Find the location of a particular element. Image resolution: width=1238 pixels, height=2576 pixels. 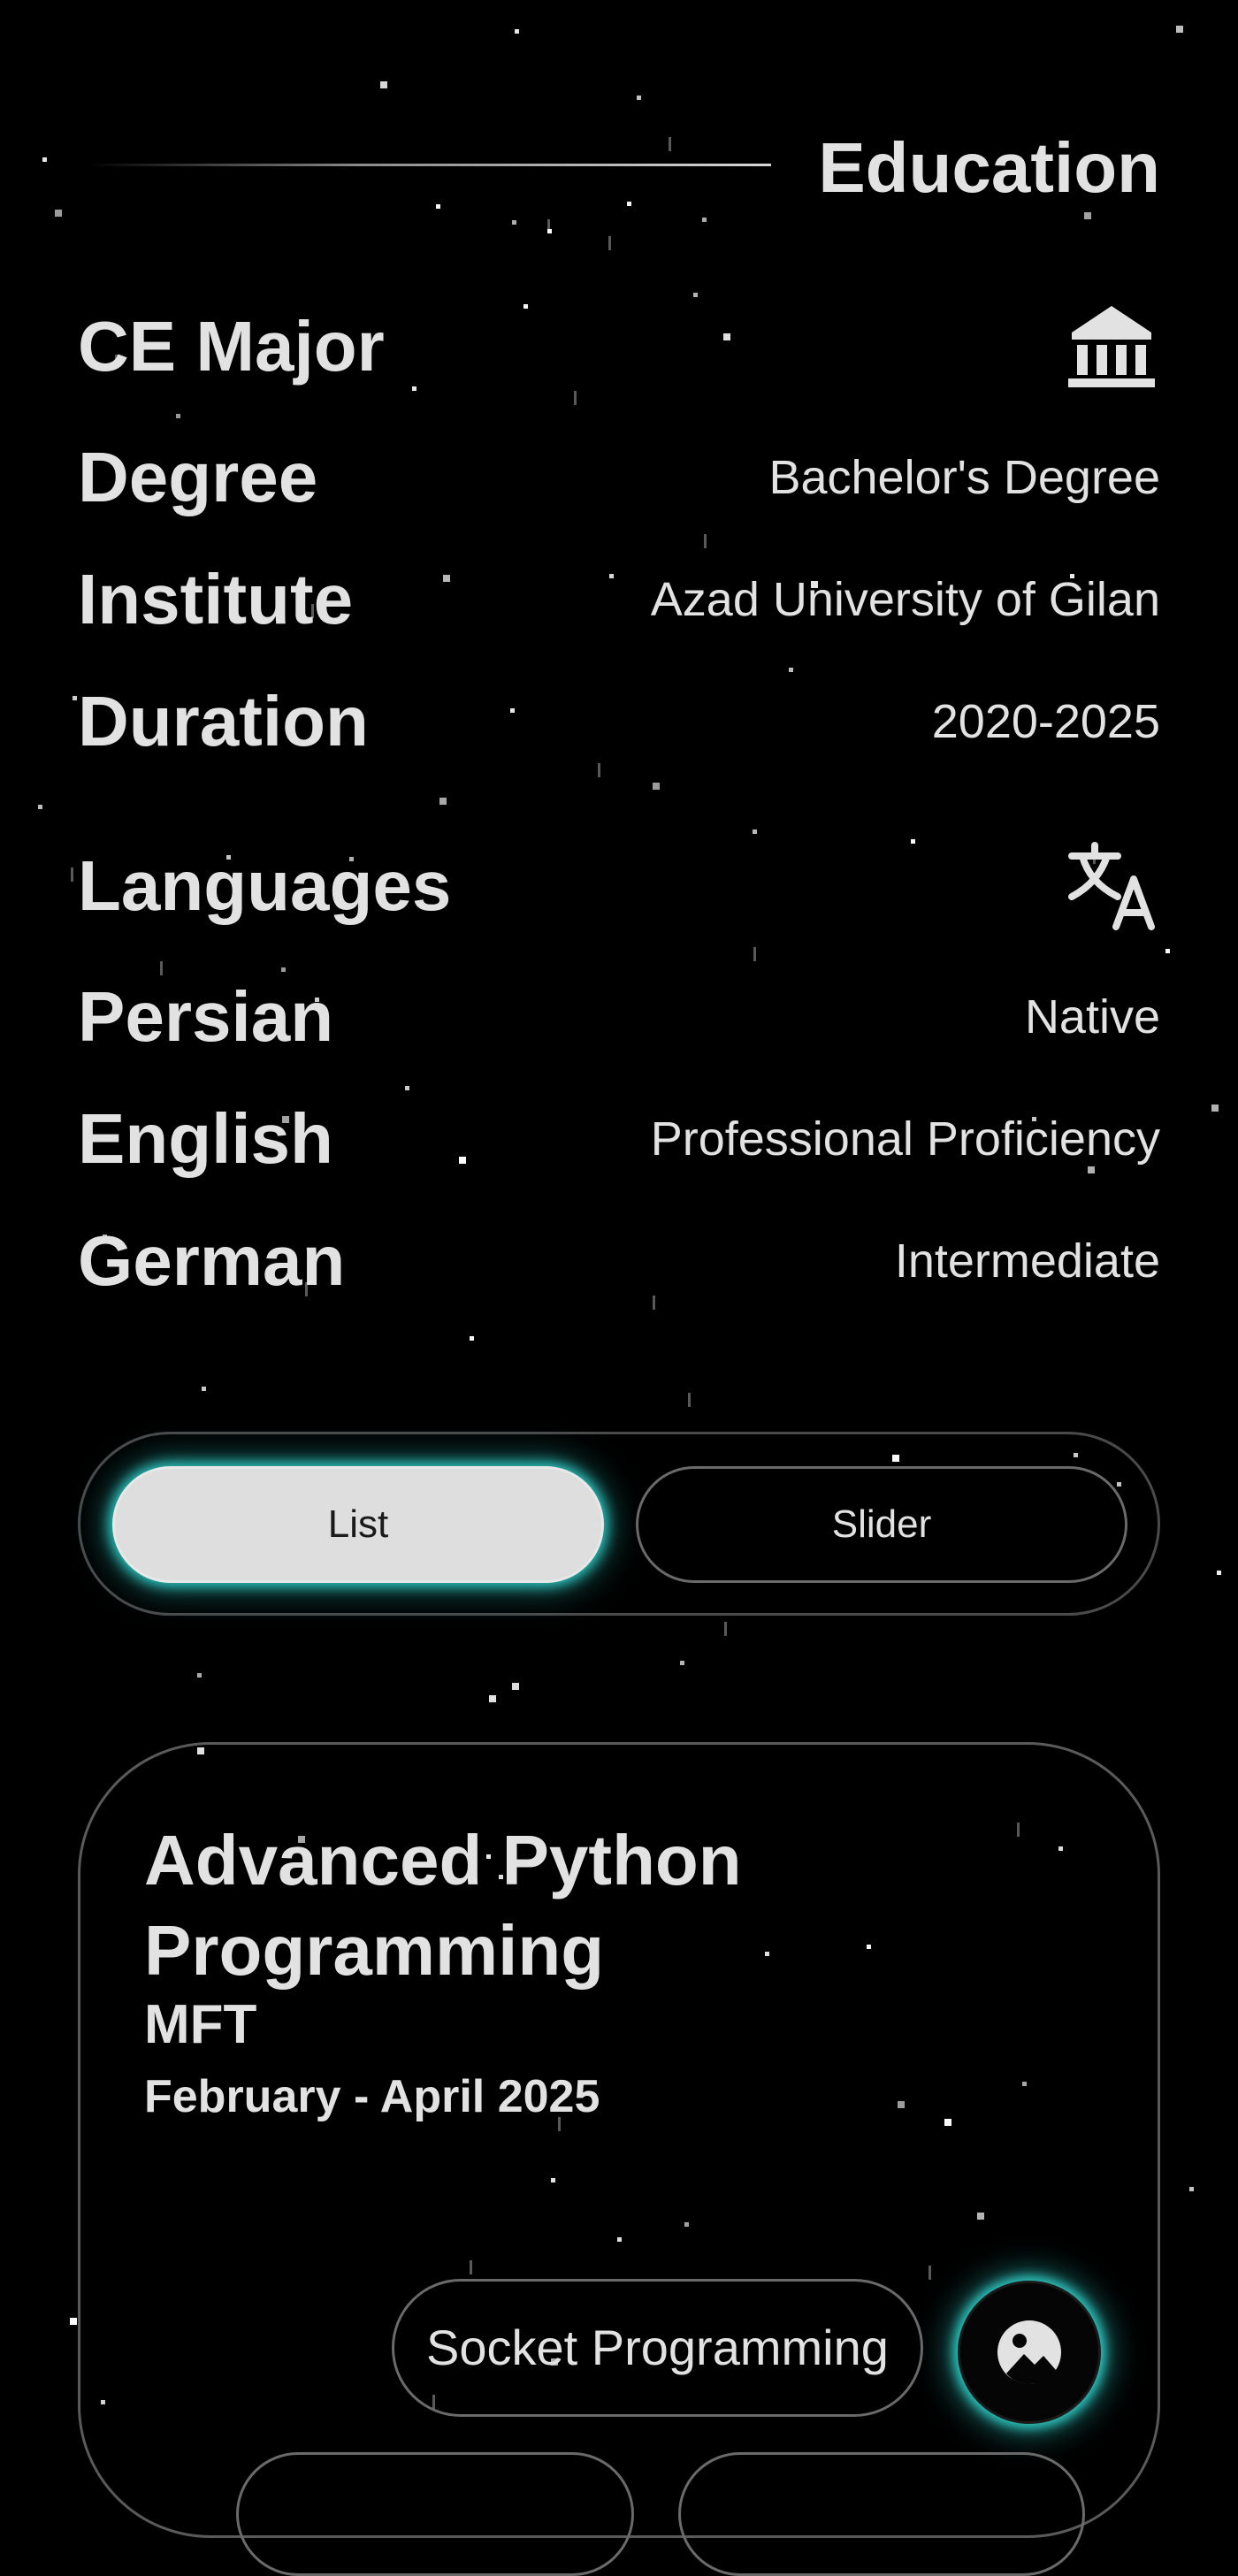

course-image-button is located at coordinates (1029, 2352).